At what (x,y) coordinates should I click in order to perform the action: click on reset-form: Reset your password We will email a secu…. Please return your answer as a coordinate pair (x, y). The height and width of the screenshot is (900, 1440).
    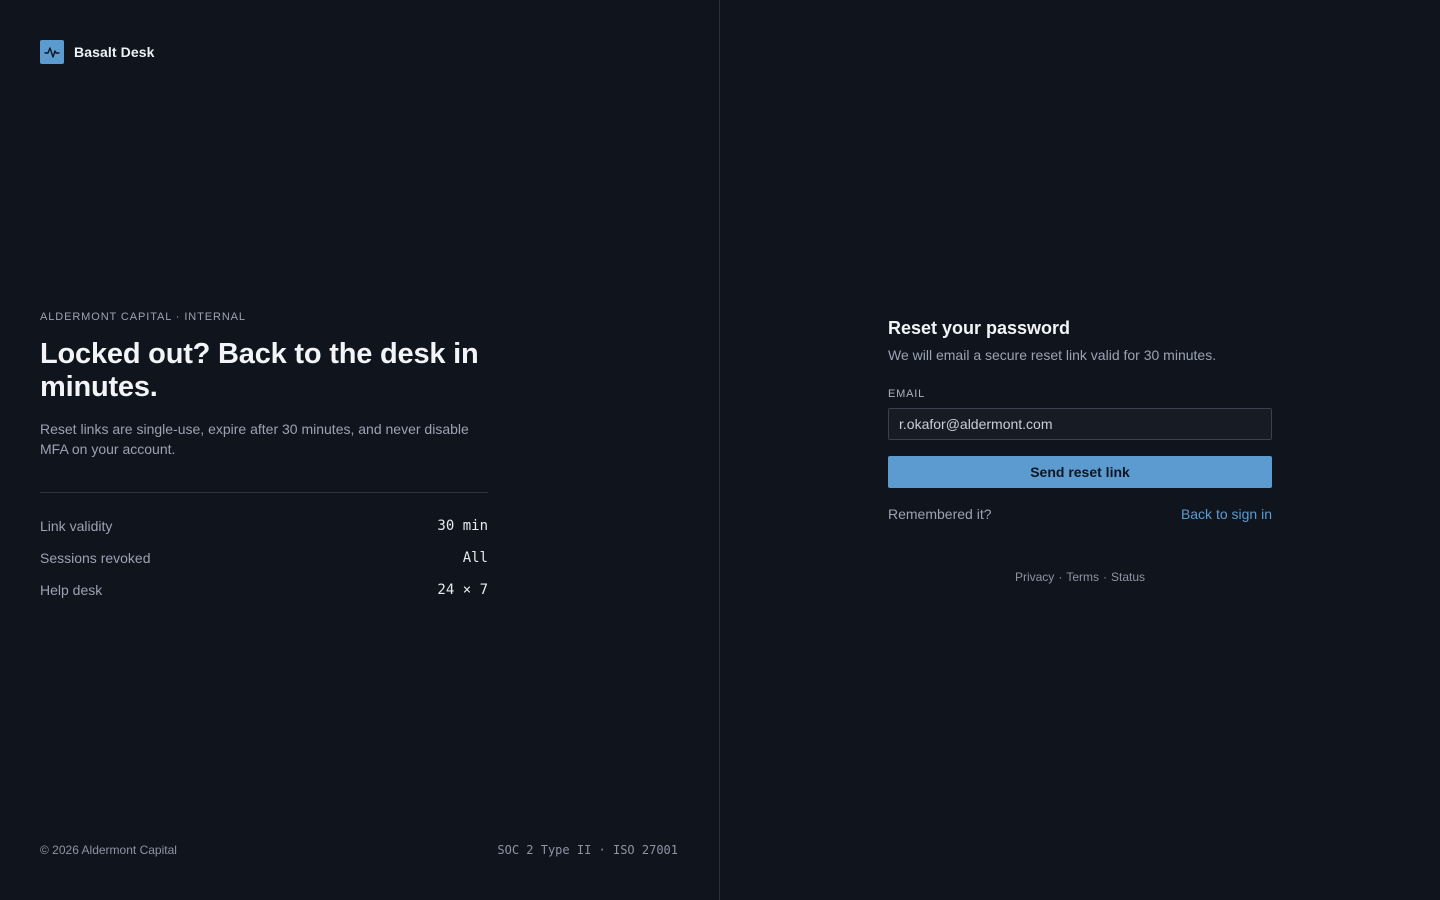
    Looking at the image, I should click on (1080, 450).